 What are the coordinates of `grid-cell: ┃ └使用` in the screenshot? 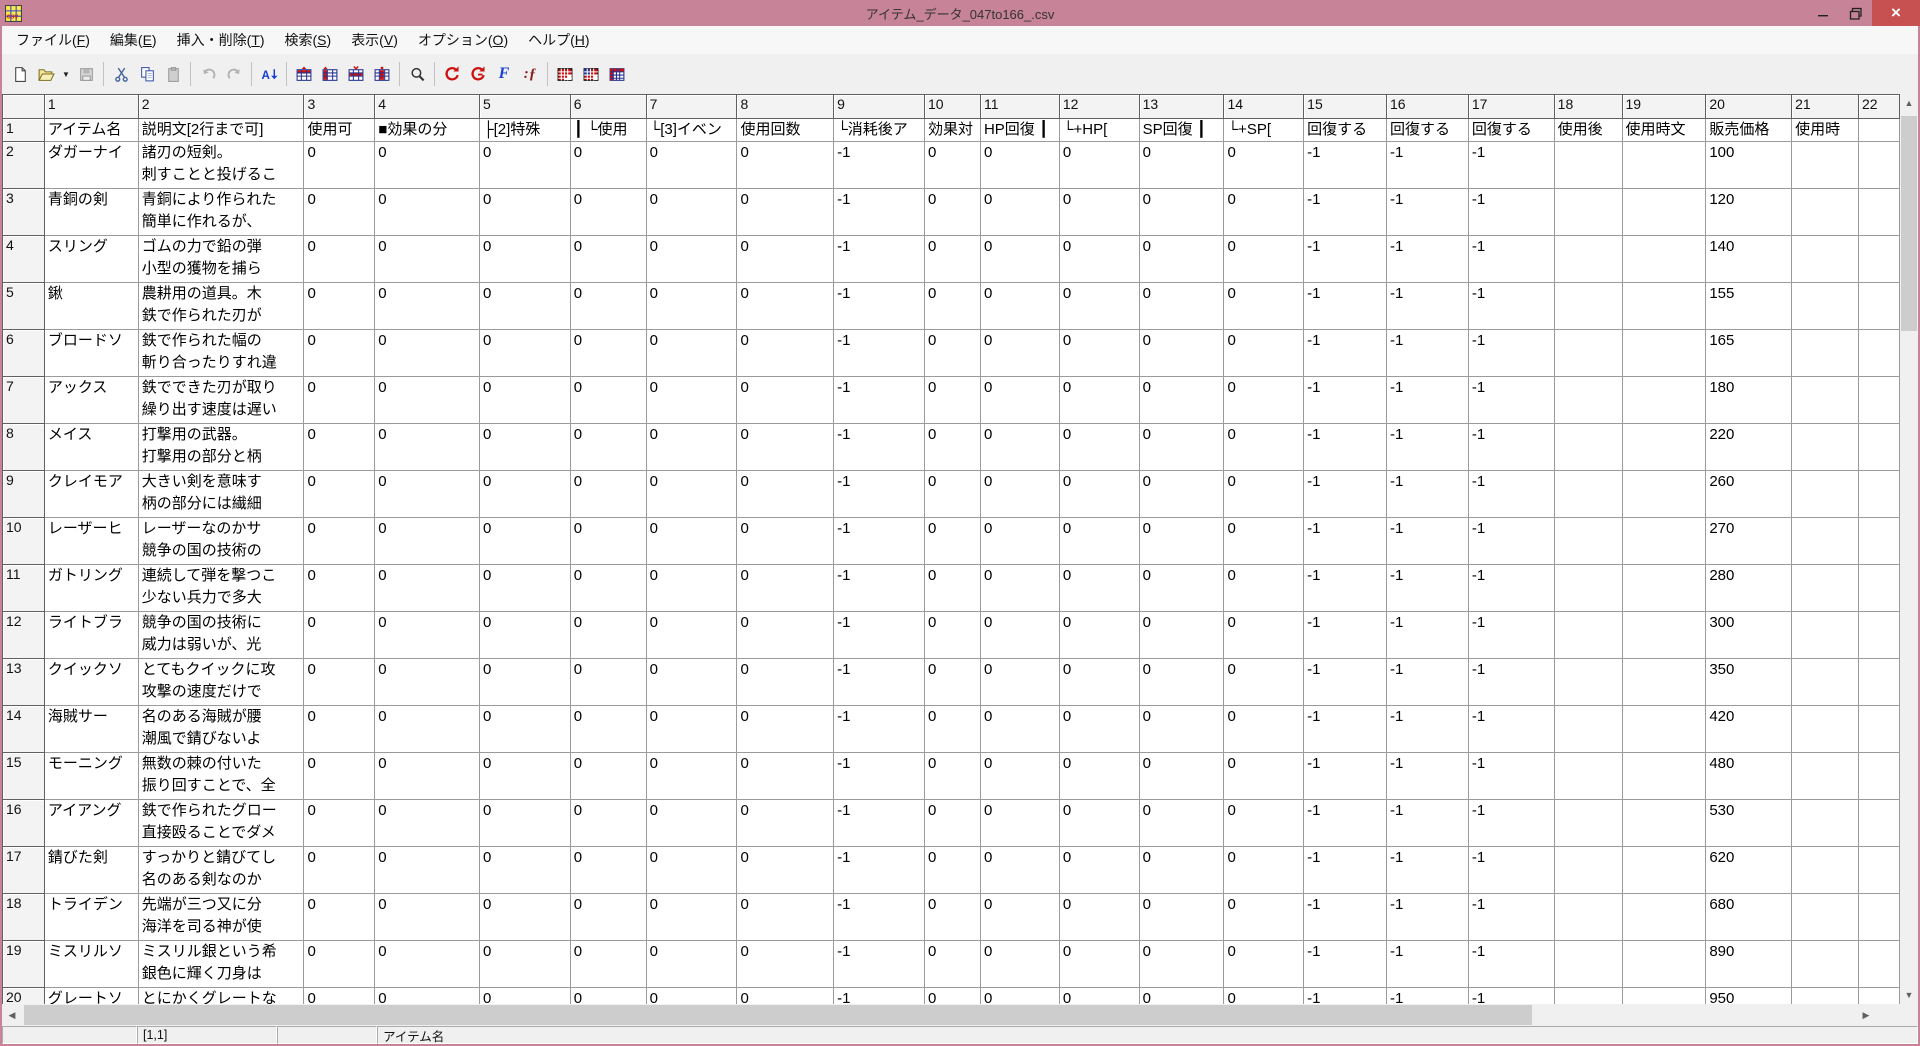 It's located at (608, 130).